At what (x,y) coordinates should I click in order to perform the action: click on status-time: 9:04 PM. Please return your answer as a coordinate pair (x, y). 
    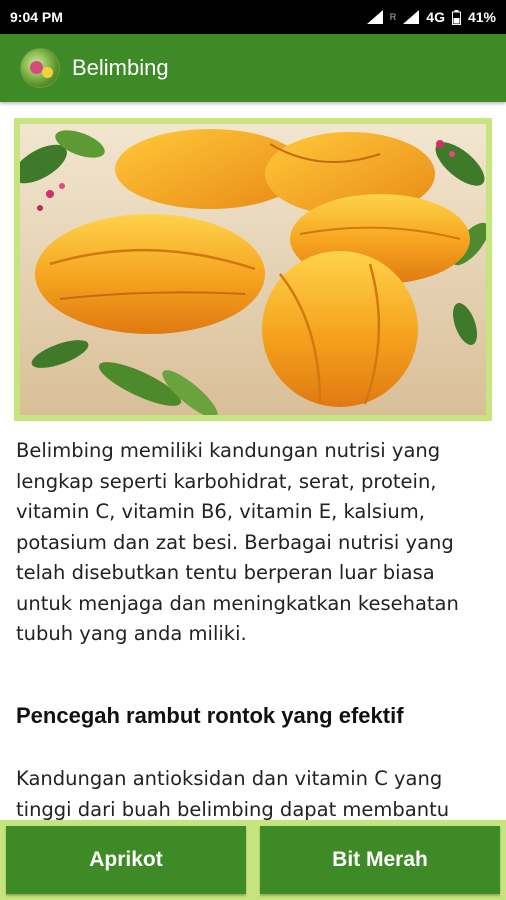
    Looking at the image, I should click on (36, 17).